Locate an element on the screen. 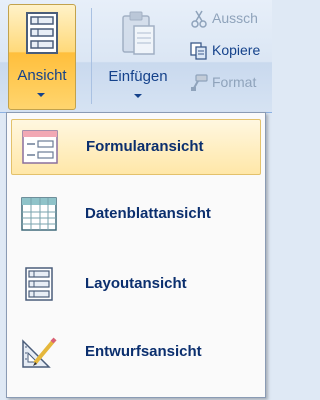 This screenshot has width=320, height=400. menu-item-layout-view: Layoutansicht is located at coordinates (136, 285).